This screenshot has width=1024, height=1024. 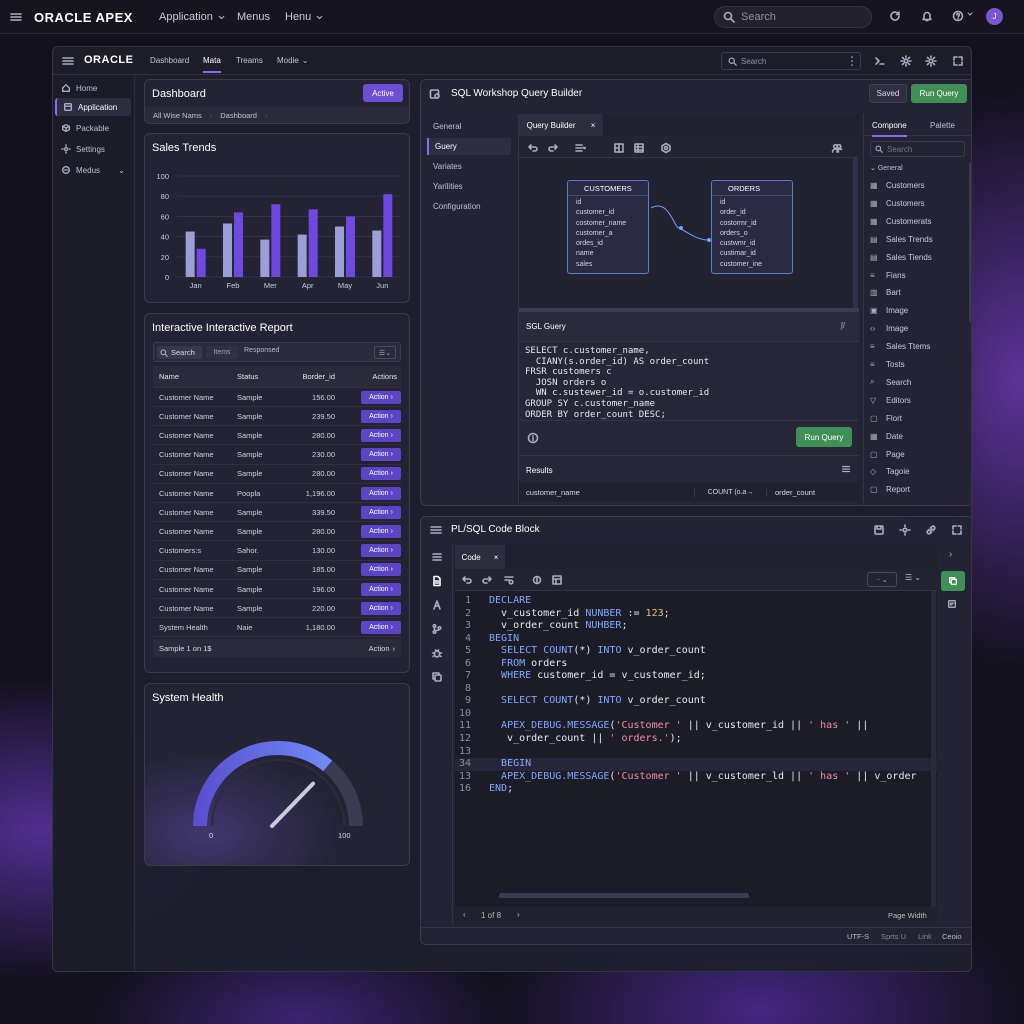 I want to click on component-item: ▢ Page, so click(x=920, y=454).